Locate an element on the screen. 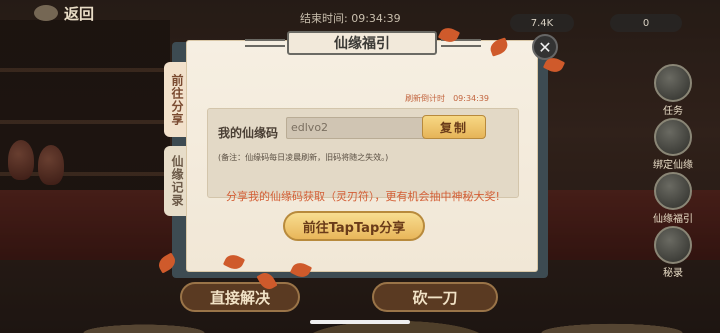 The image size is (720, 333). close-icon: ✕ is located at coordinates (545, 47).